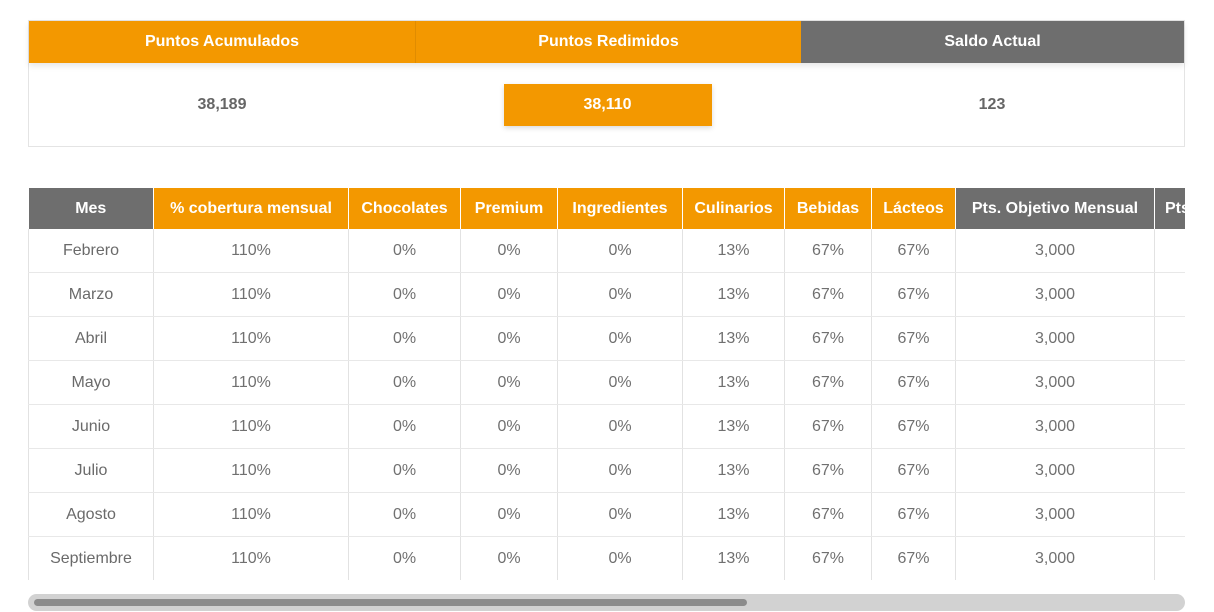 The height and width of the screenshot is (612, 1214). What do you see at coordinates (509, 208) in the screenshot?
I see `column-header-premium: Premium` at bounding box center [509, 208].